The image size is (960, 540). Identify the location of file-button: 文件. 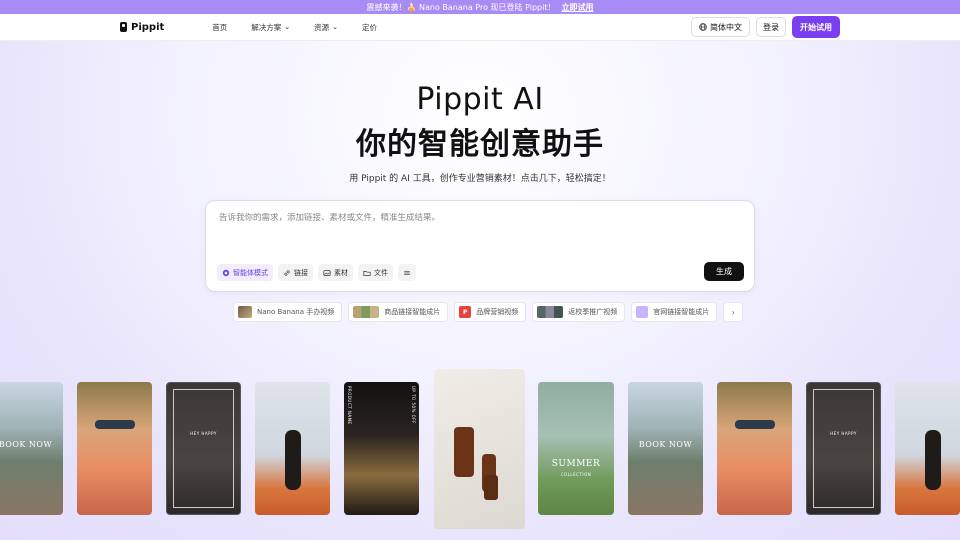
(375, 272).